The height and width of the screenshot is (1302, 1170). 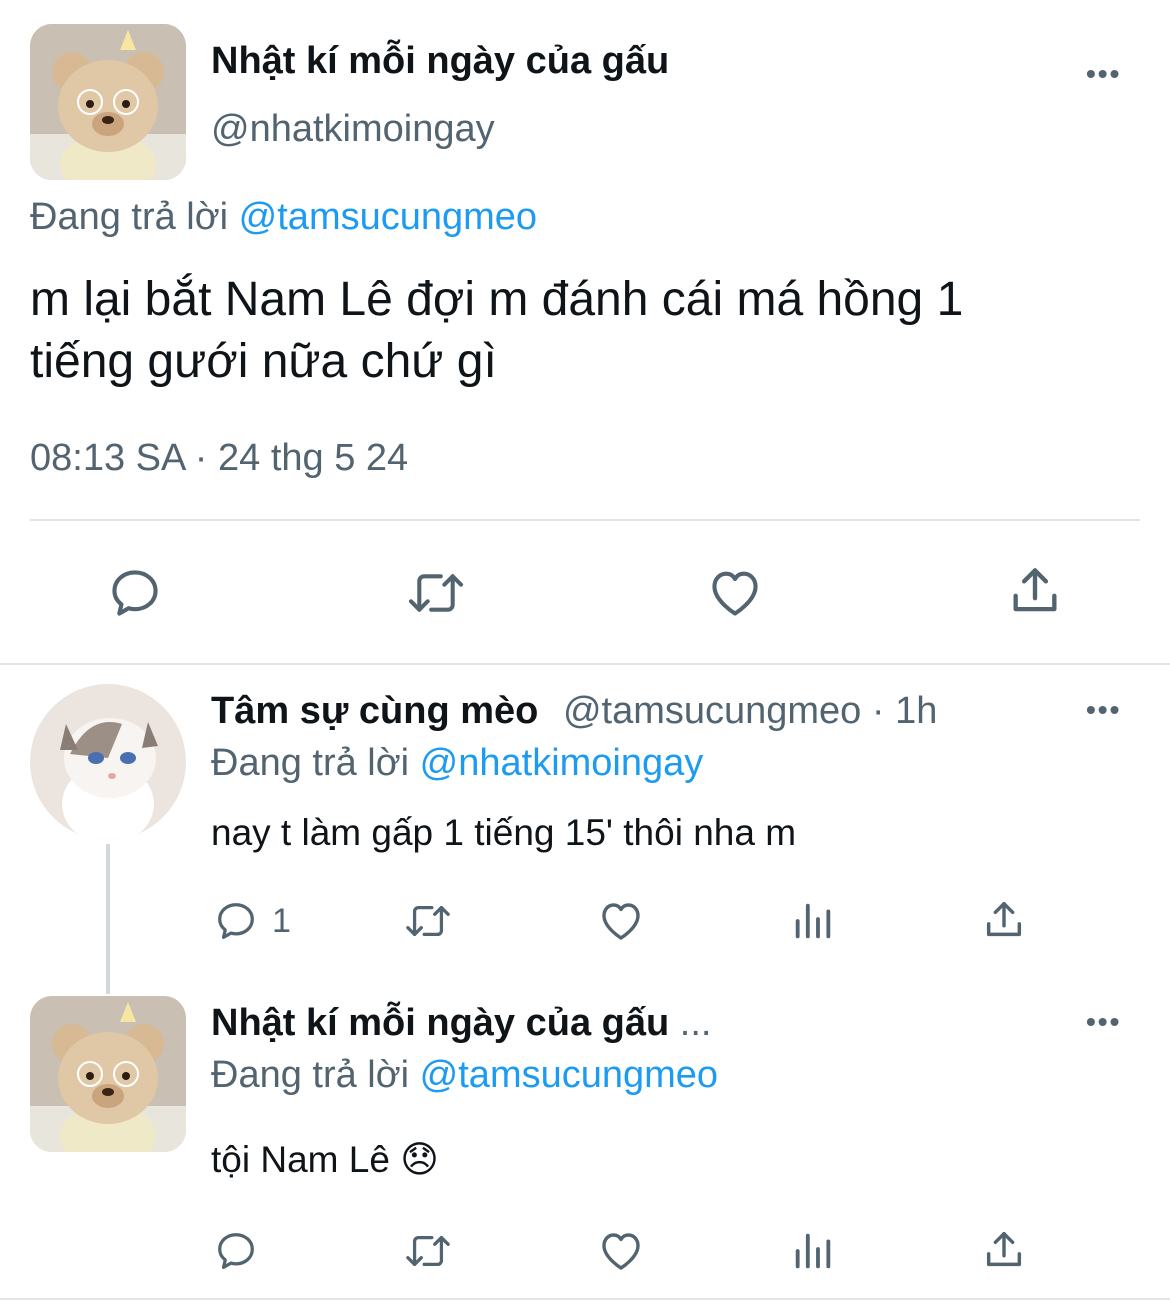 I want to click on avatar-main, so click(x=108, y=102).